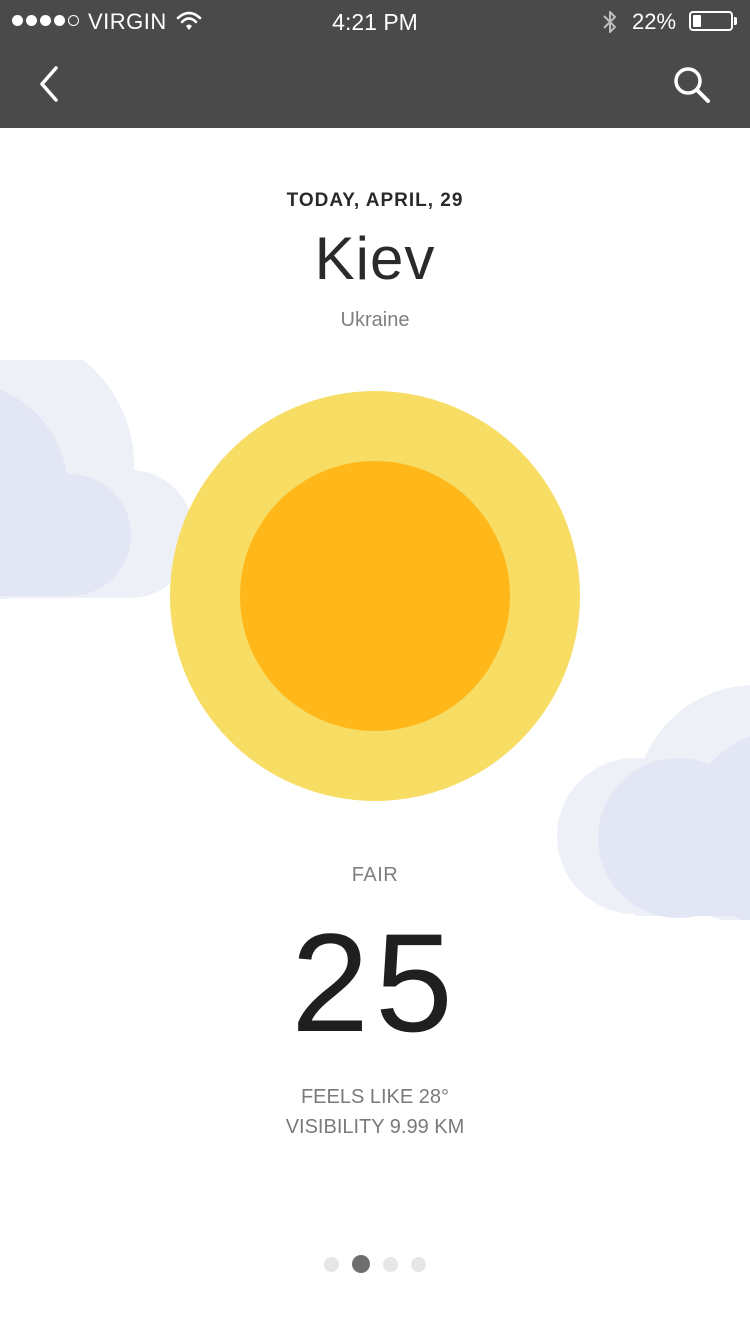  What do you see at coordinates (375, 596) in the screenshot?
I see `sun-icon` at bounding box center [375, 596].